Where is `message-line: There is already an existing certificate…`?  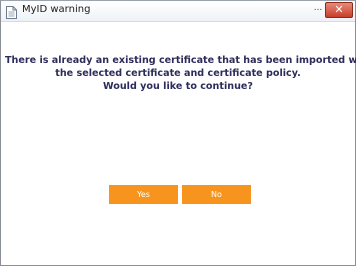
message-line: There is already an existing certificate… is located at coordinates (180, 60).